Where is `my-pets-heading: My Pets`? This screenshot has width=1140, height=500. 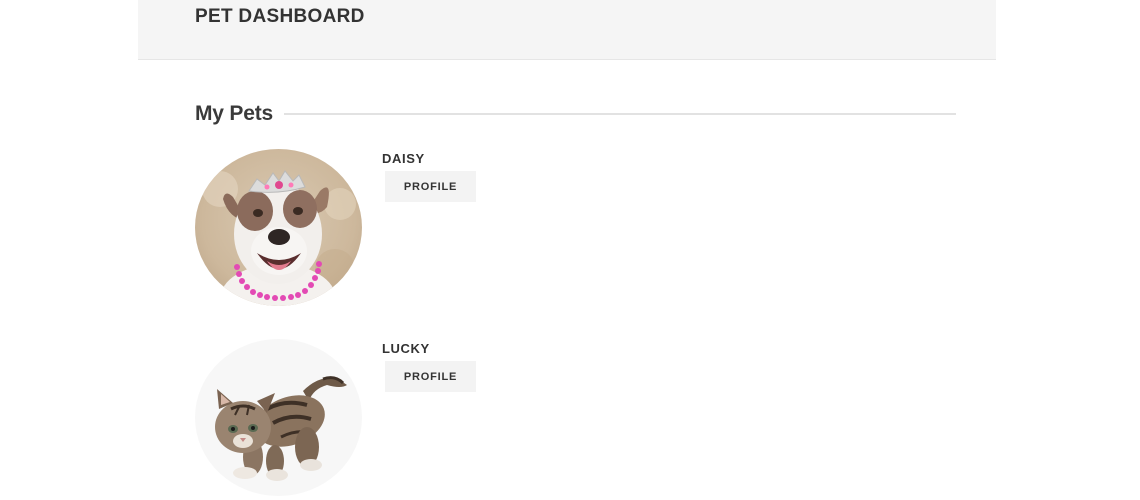
my-pets-heading: My Pets is located at coordinates (575, 114).